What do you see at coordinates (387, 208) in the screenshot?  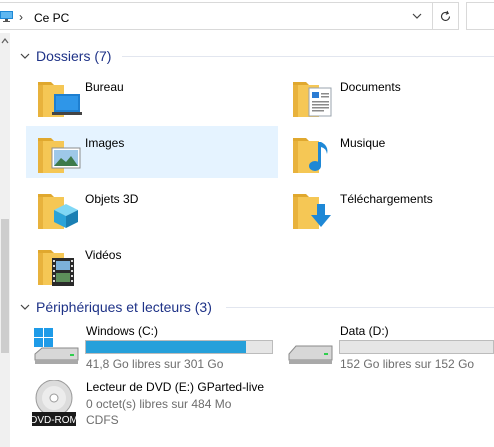 I see `folder-tile-telechargements: Téléchargements` at bounding box center [387, 208].